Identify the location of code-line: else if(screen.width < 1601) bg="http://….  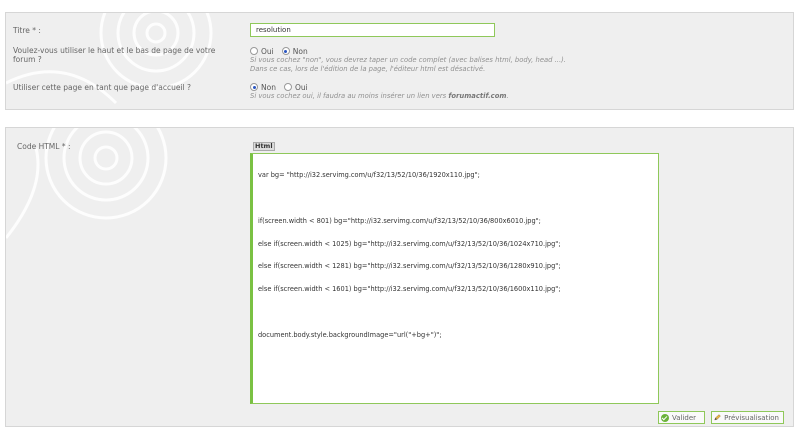
(409, 289).